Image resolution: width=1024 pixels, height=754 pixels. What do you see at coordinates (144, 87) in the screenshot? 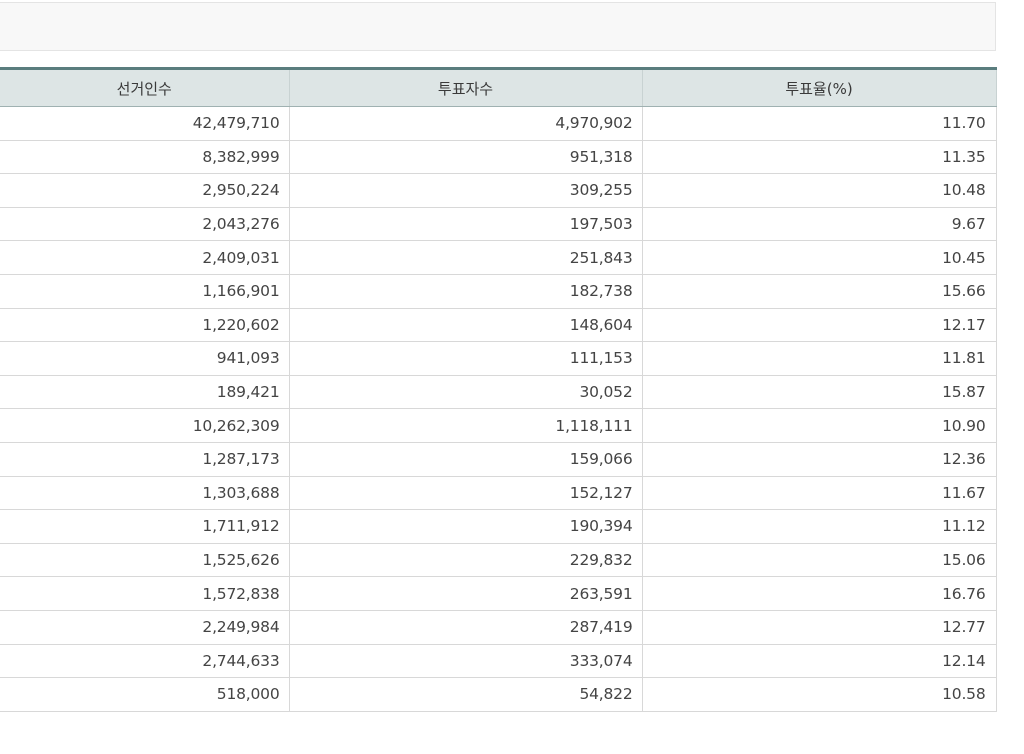
I see `column-header-electorate: 선거인수` at bounding box center [144, 87].